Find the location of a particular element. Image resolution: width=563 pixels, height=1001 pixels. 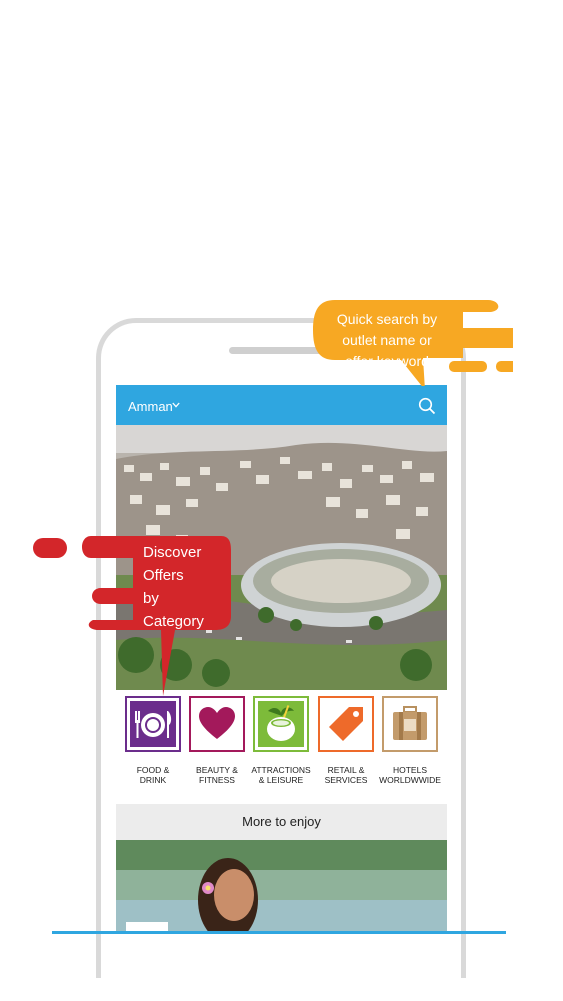

category-label: BEAUTY & FITNESS is located at coordinates (217, 775).